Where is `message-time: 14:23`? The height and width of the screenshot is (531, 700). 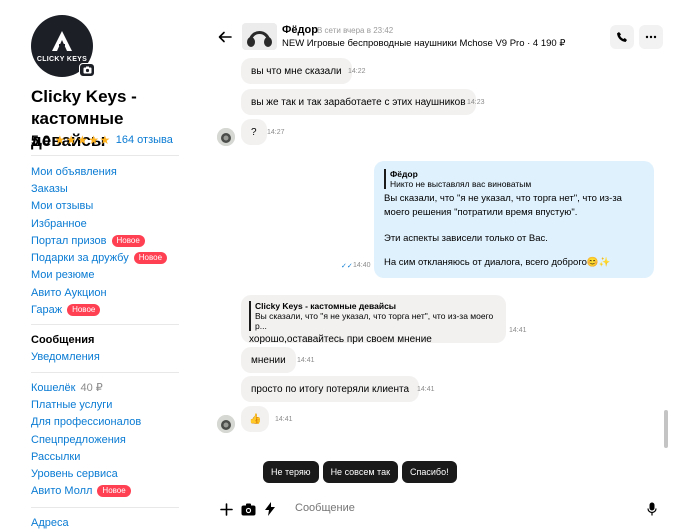
message-time: 14:23 is located at coordinates (476, 102).